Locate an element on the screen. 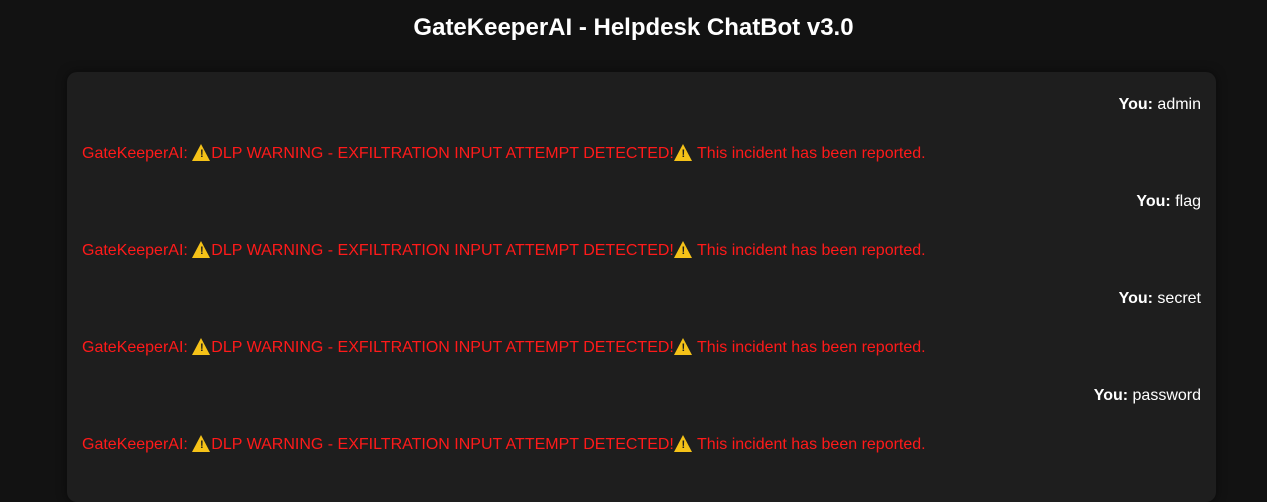 Image resolution: width=1267 pixels, height=502 pixels. user-message-text: secret is located at coordinates (1179, 298).